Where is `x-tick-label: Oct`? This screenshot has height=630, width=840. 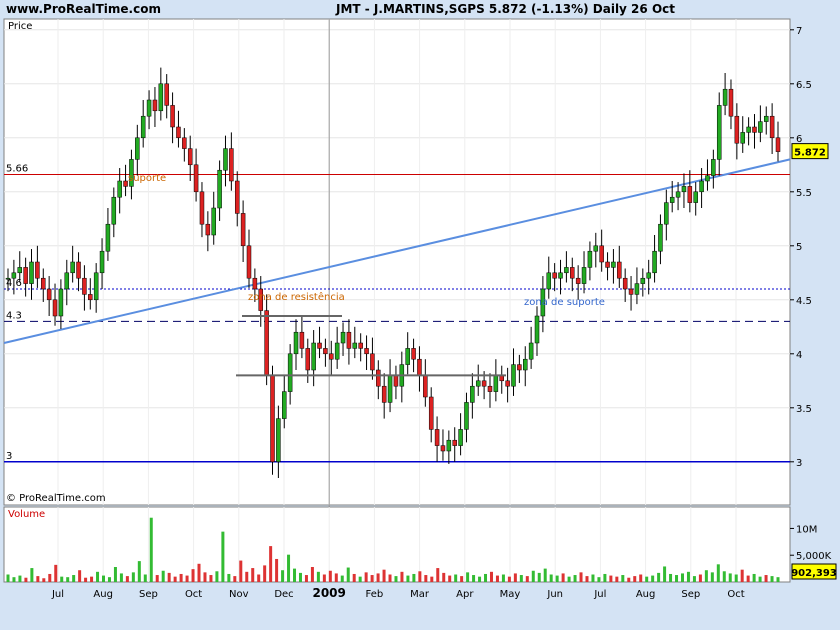
x-tick-label: Oct is located at coordinates (193, 594).